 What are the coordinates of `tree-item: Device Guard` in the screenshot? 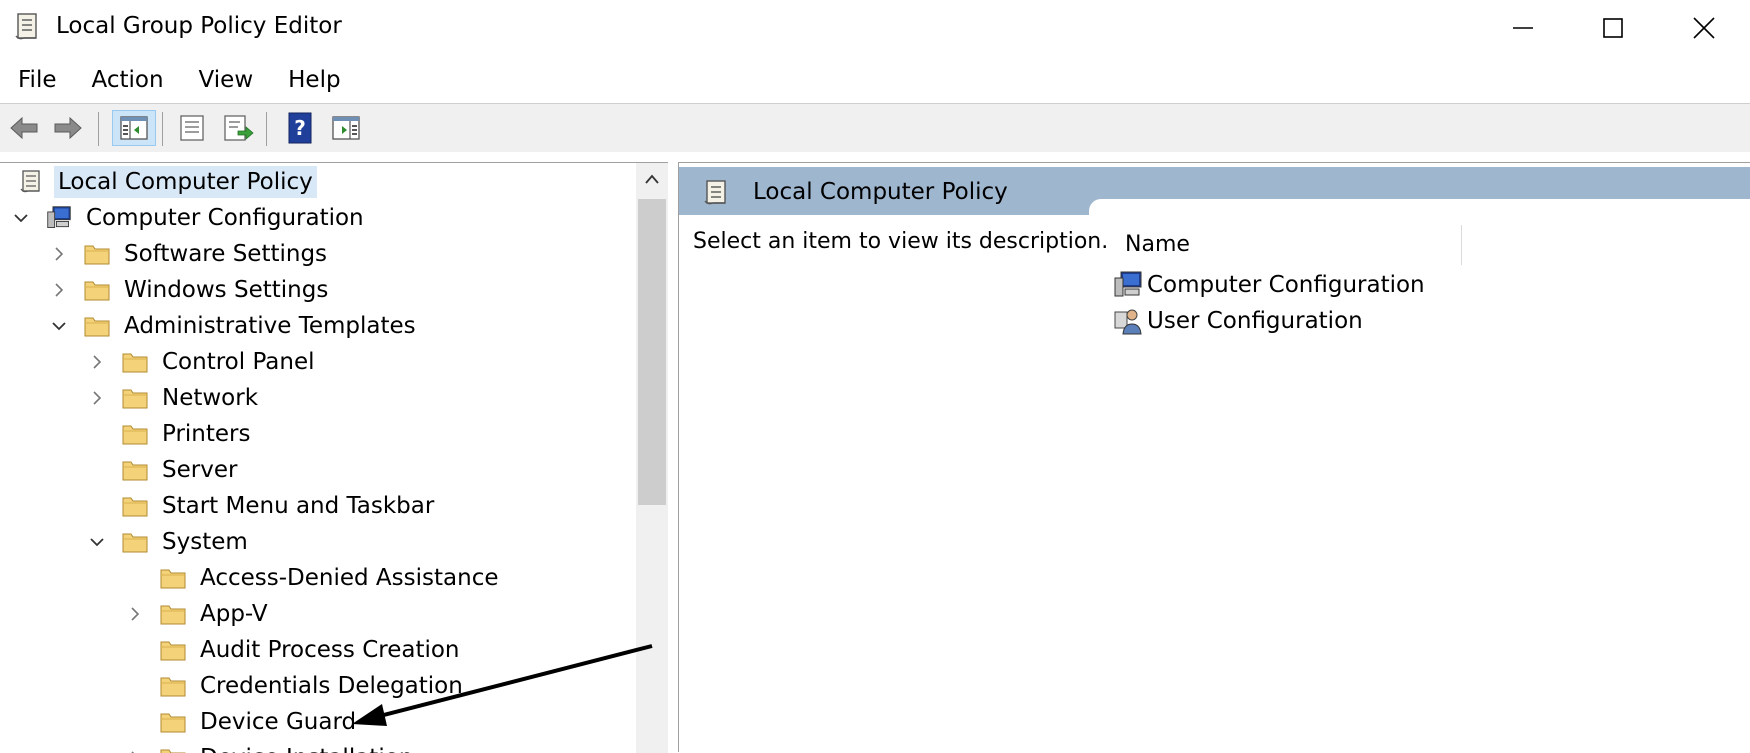 It's located at (243, 722).